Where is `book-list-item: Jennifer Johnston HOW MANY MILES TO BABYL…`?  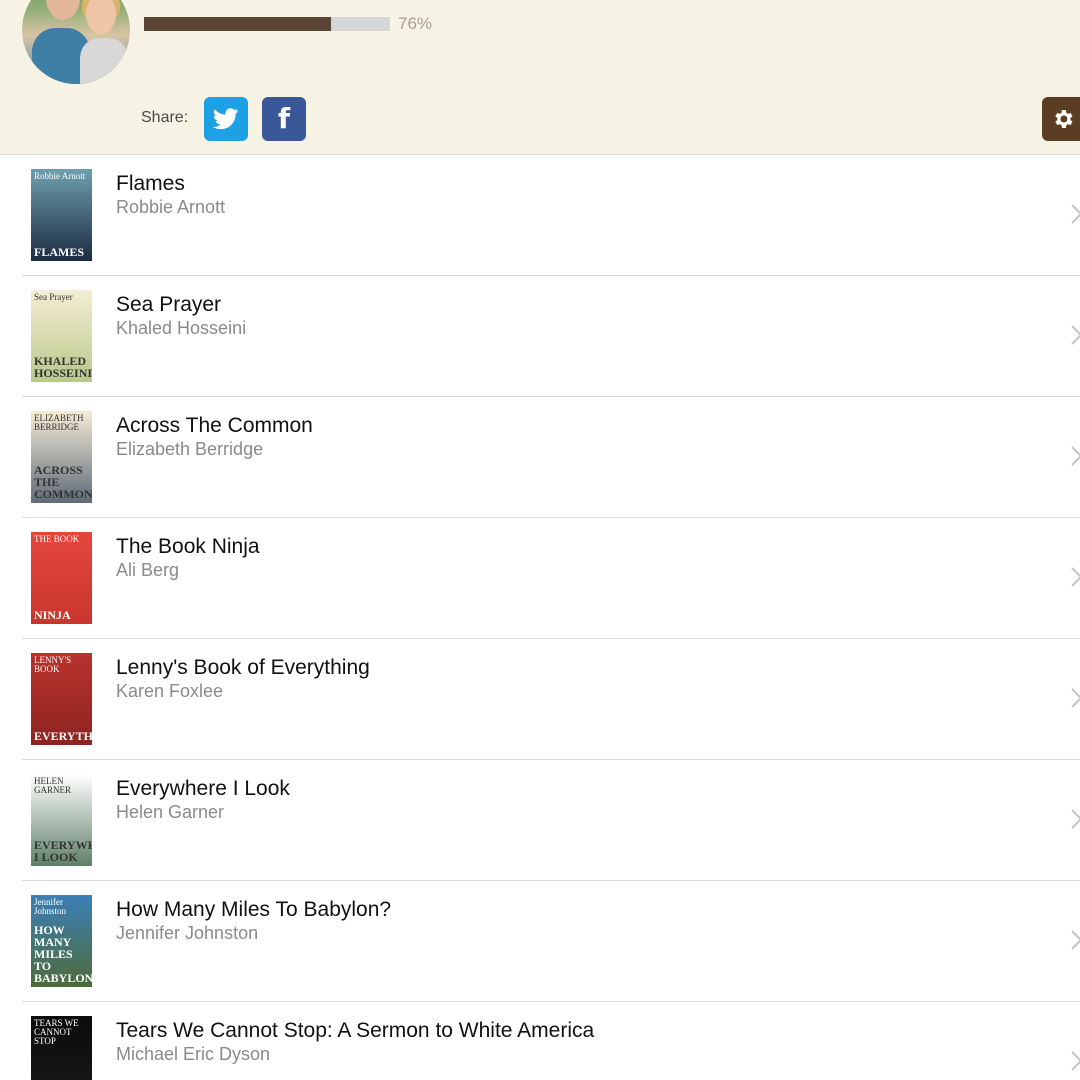 book-list-item: Jennifer Johnston HOW MANY MILES TO BABYL… is located at coordinates (551, 941).